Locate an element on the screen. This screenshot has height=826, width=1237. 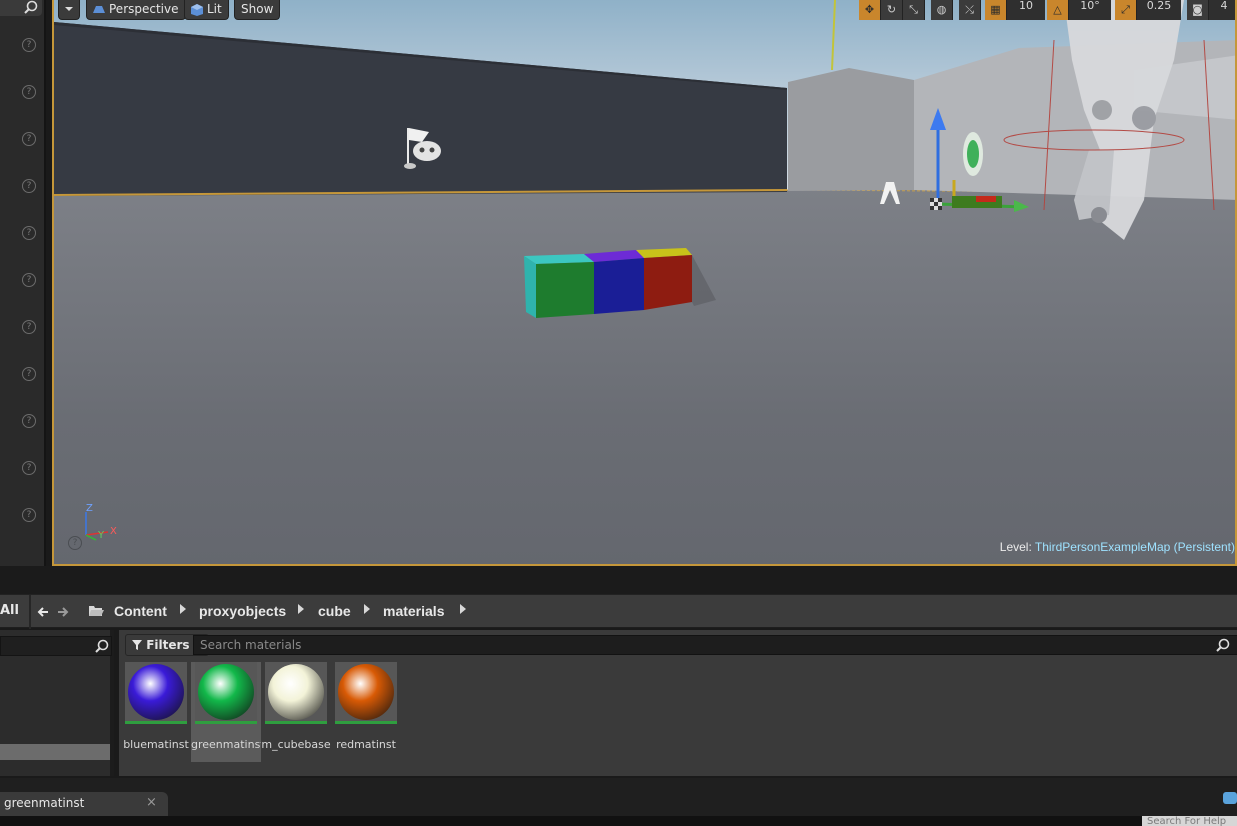
asset-tile-redmatinst: redmatinst is located at coordinates (366, 712).